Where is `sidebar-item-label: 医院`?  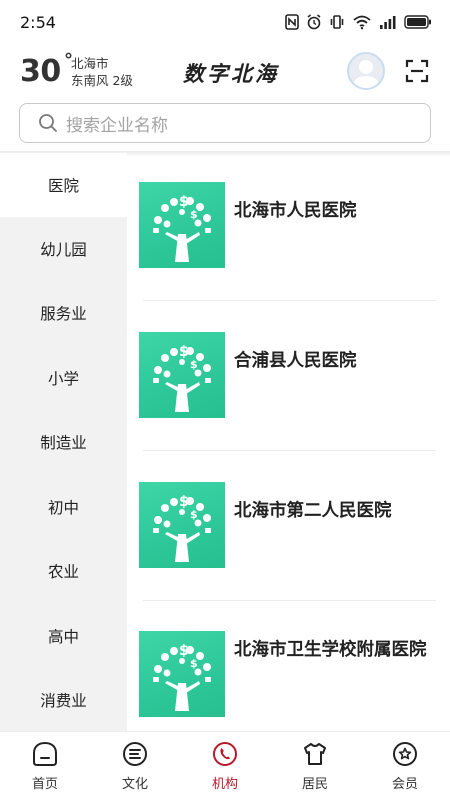
sidebar-item-label: 医院 is located at coordinates (63, 186).